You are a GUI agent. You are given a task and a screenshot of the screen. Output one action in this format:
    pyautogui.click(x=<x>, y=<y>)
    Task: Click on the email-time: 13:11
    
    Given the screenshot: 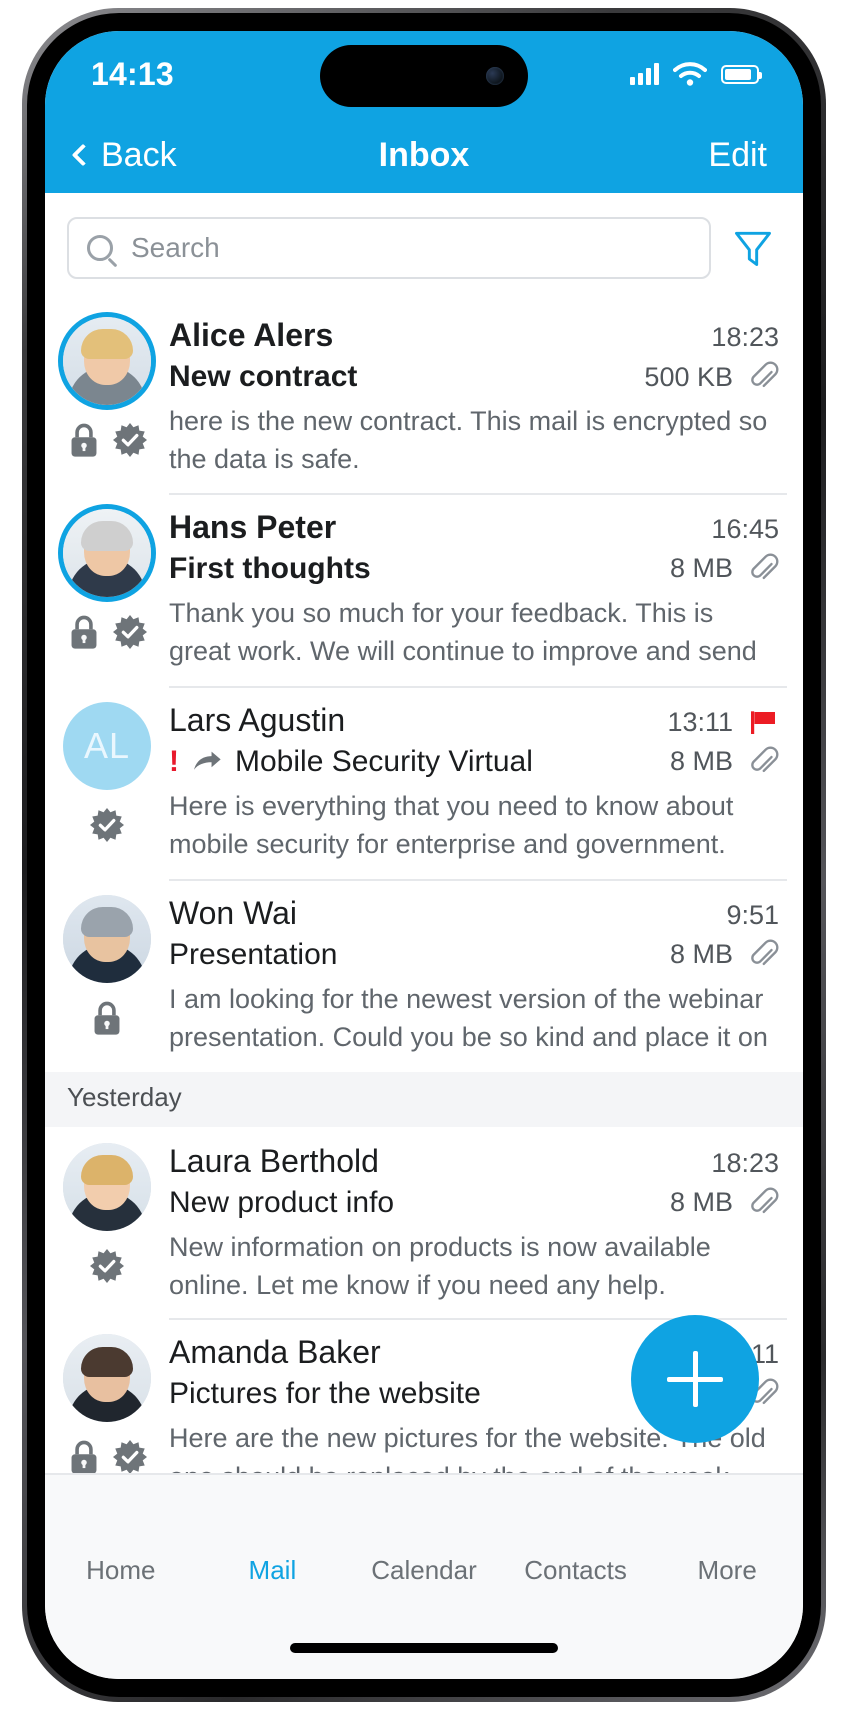 What is the action you would take?
    pyautogui.click(x=700, y=721)
    